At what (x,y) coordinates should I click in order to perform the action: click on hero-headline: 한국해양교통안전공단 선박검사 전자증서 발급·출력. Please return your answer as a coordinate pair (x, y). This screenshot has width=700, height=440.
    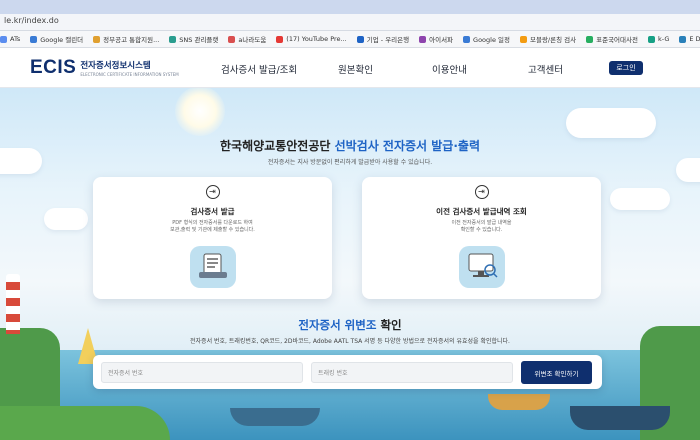
    Looking at the image, I should click on (350, 145).